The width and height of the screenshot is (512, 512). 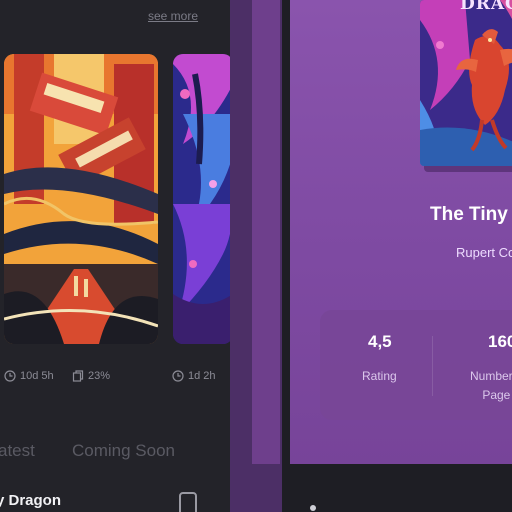 What do you see at coordinates (486, 7) in the screenshot?
I see `cover-title: DRAGO` at bounding box center [486, 7].